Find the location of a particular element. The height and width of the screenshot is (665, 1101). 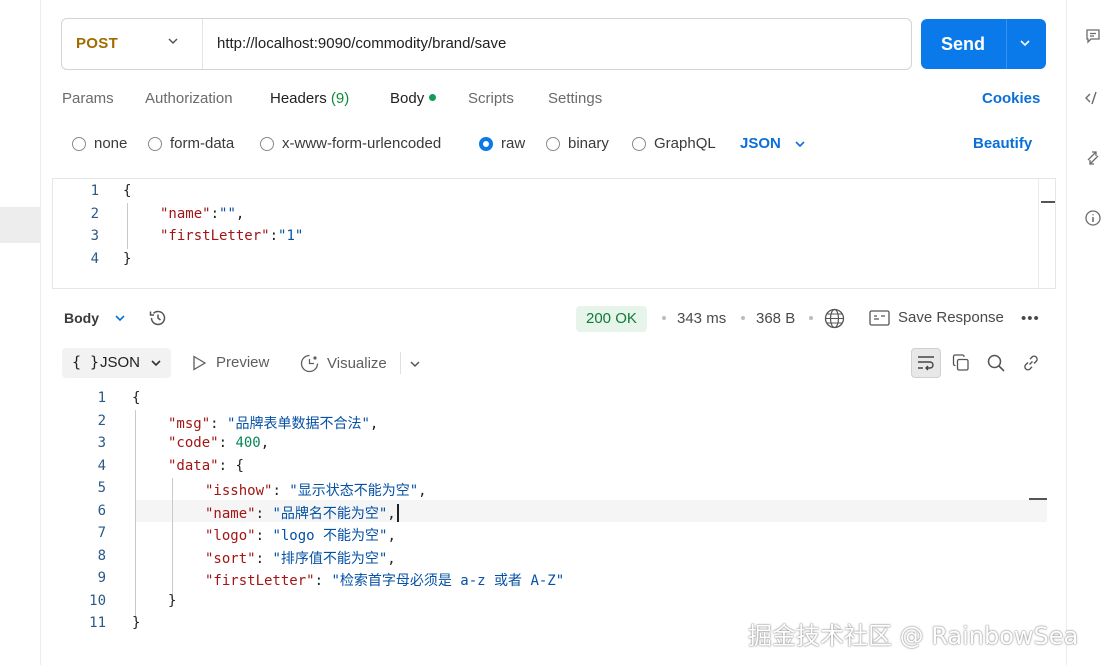

preview-button: Preview is located at coordinates (230, 362).